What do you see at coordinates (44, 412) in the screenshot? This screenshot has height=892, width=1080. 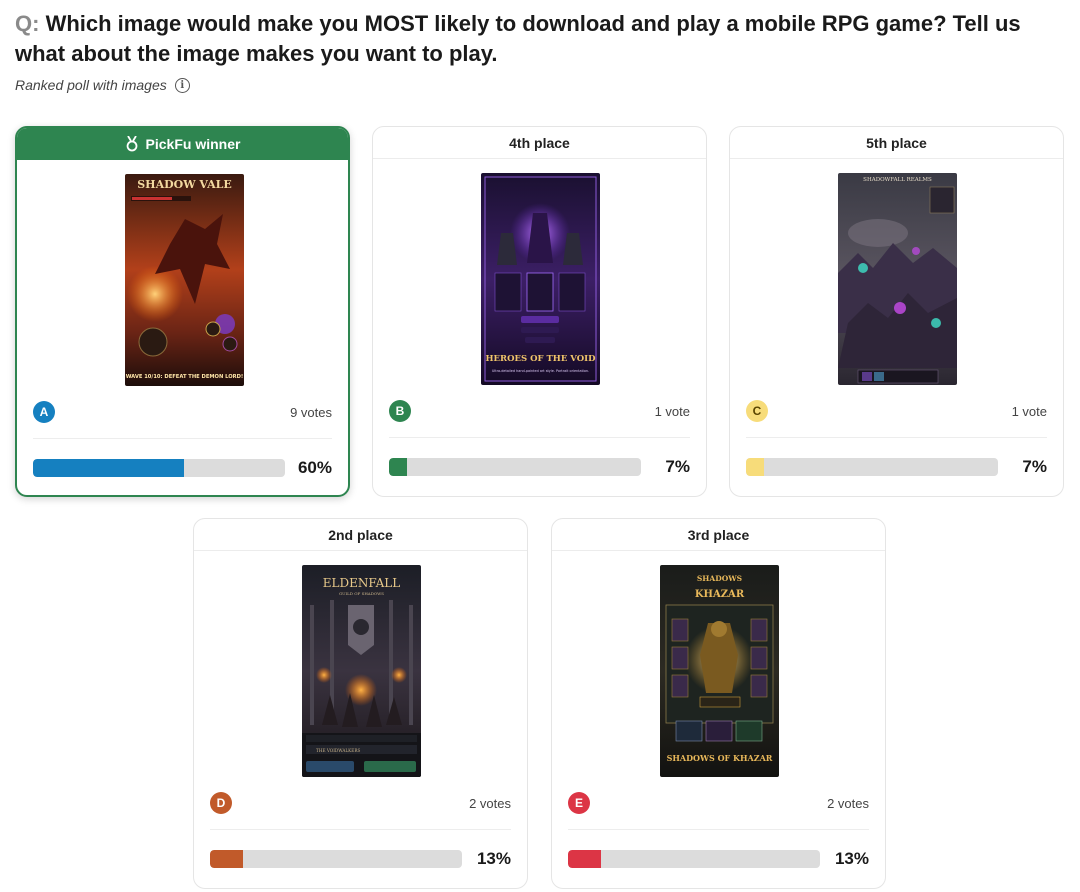 I see `option-letter-badge: A` at bounding box center [44, 412].